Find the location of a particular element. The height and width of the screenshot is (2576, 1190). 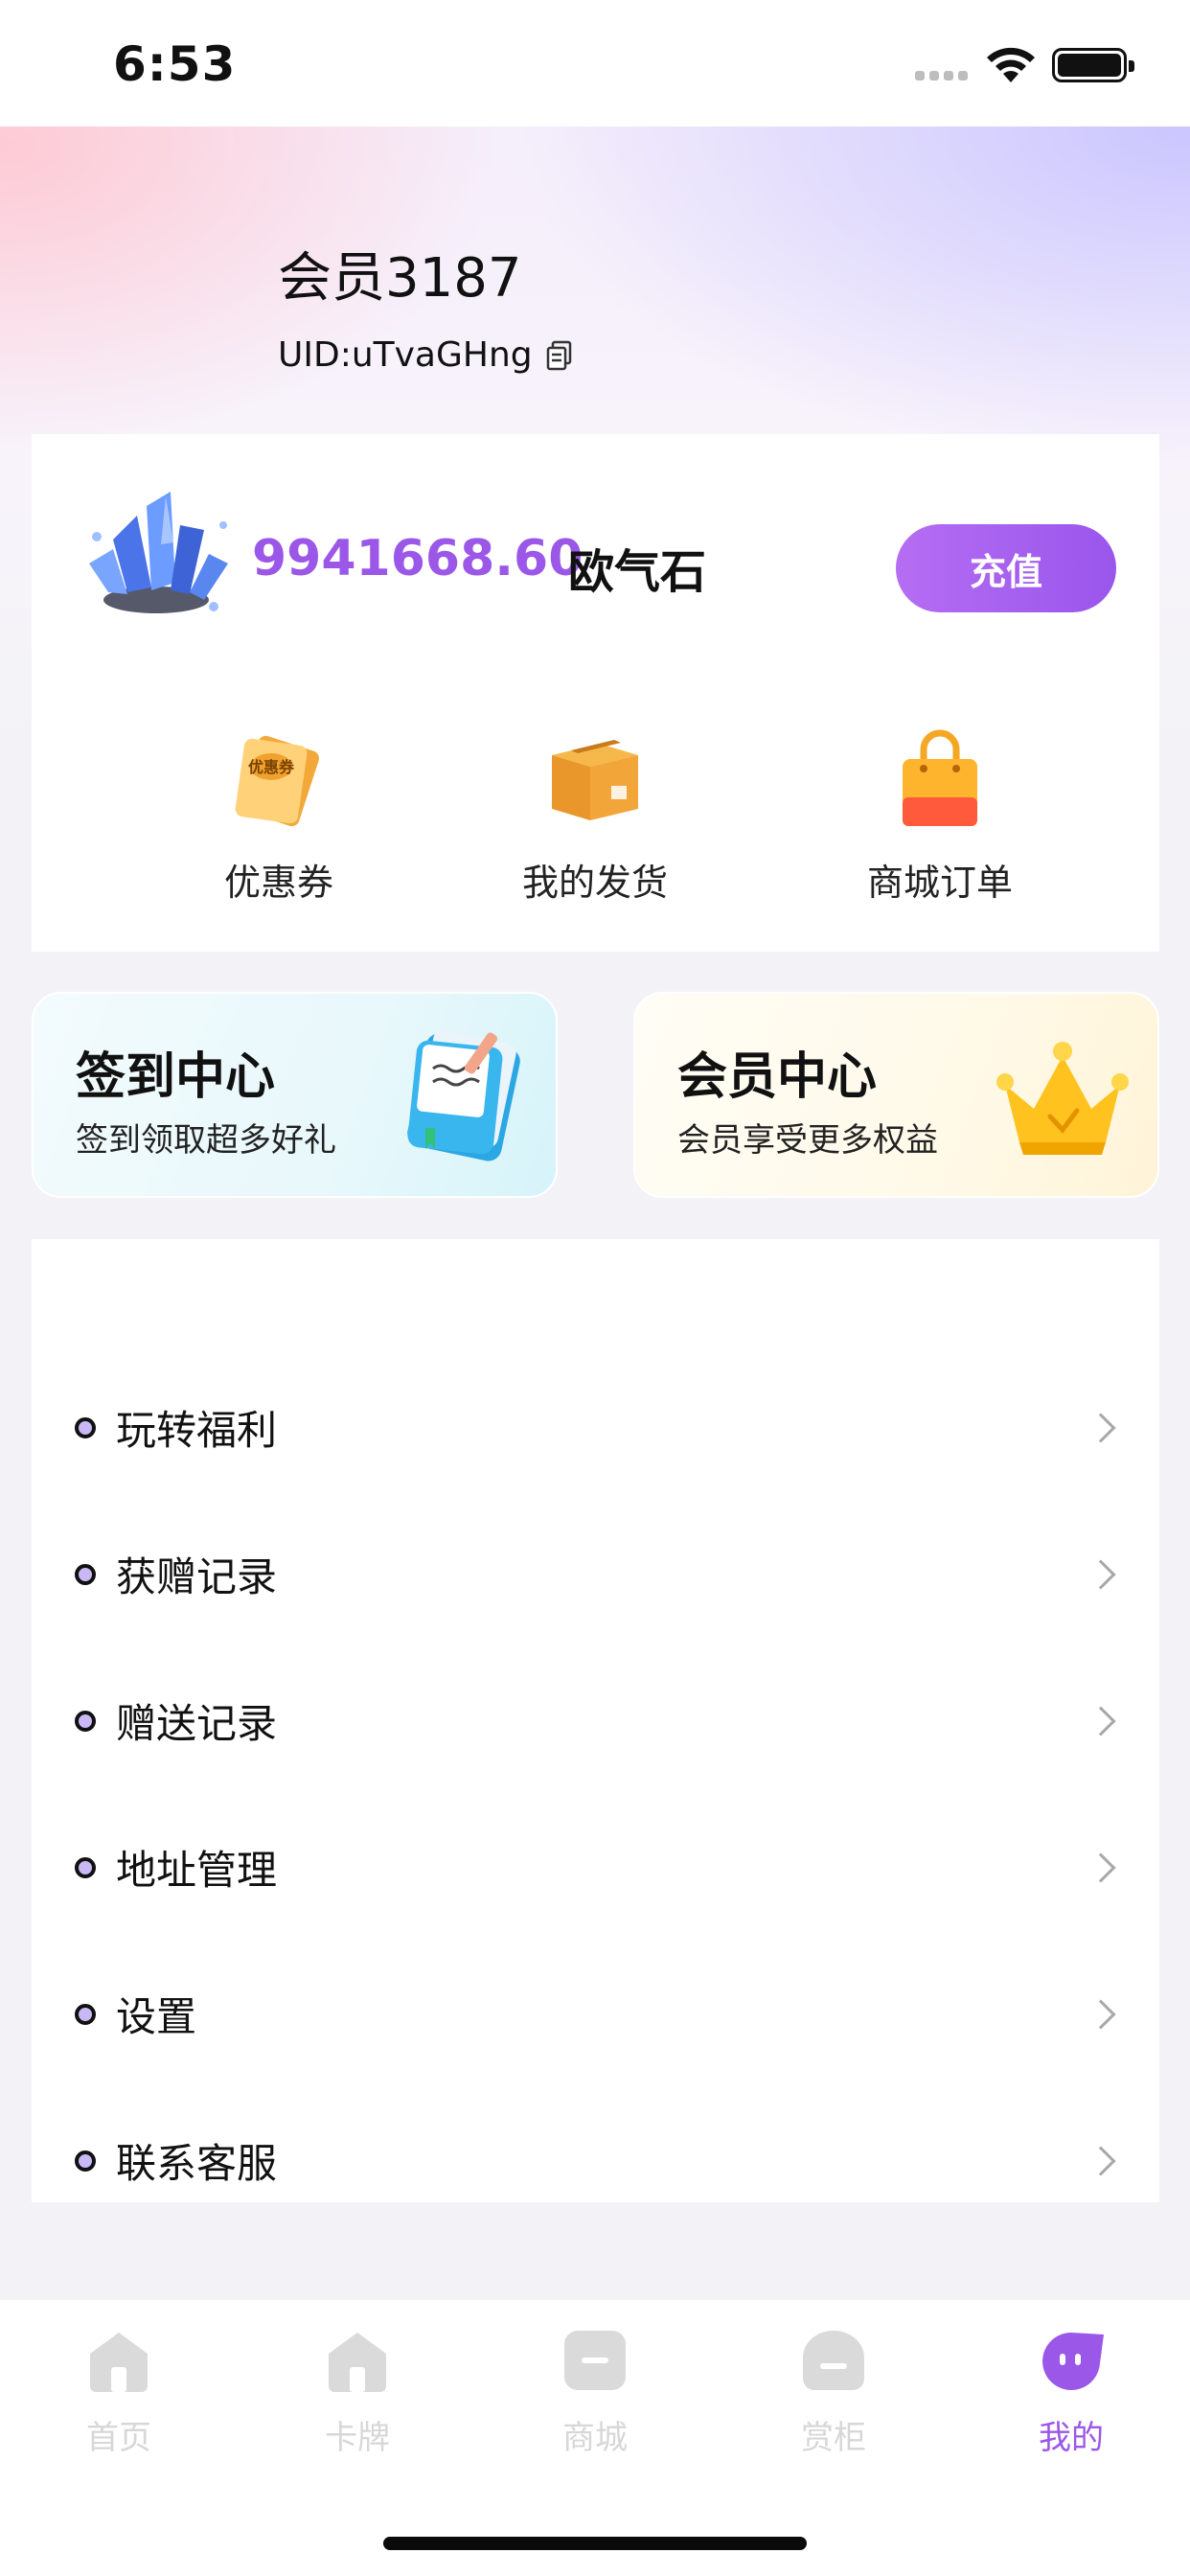

tab-label: 首页 is located at coordinates (119, 2438).